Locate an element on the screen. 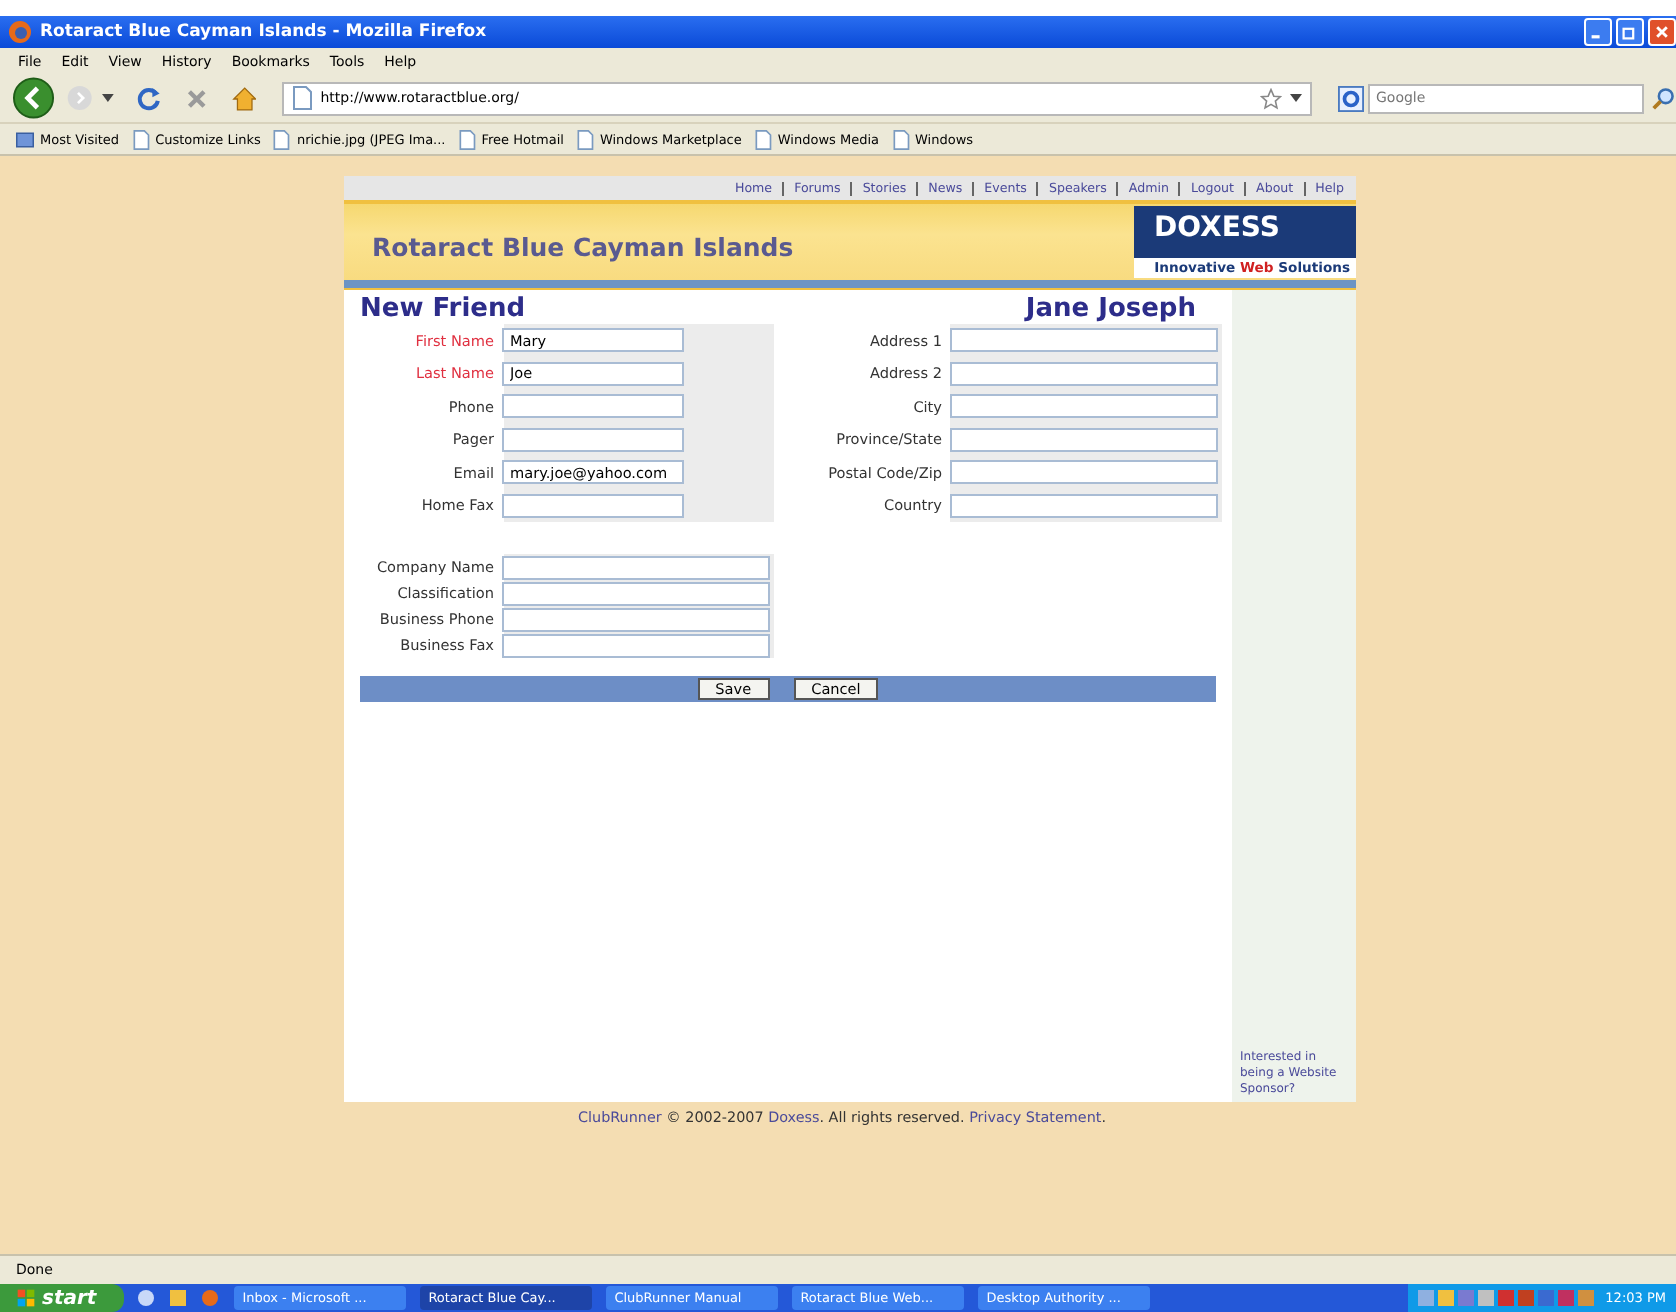 Image resolution: width=1676 pixels, height=1312 pixels. minimize-button is located at coordinates (1598, 32).